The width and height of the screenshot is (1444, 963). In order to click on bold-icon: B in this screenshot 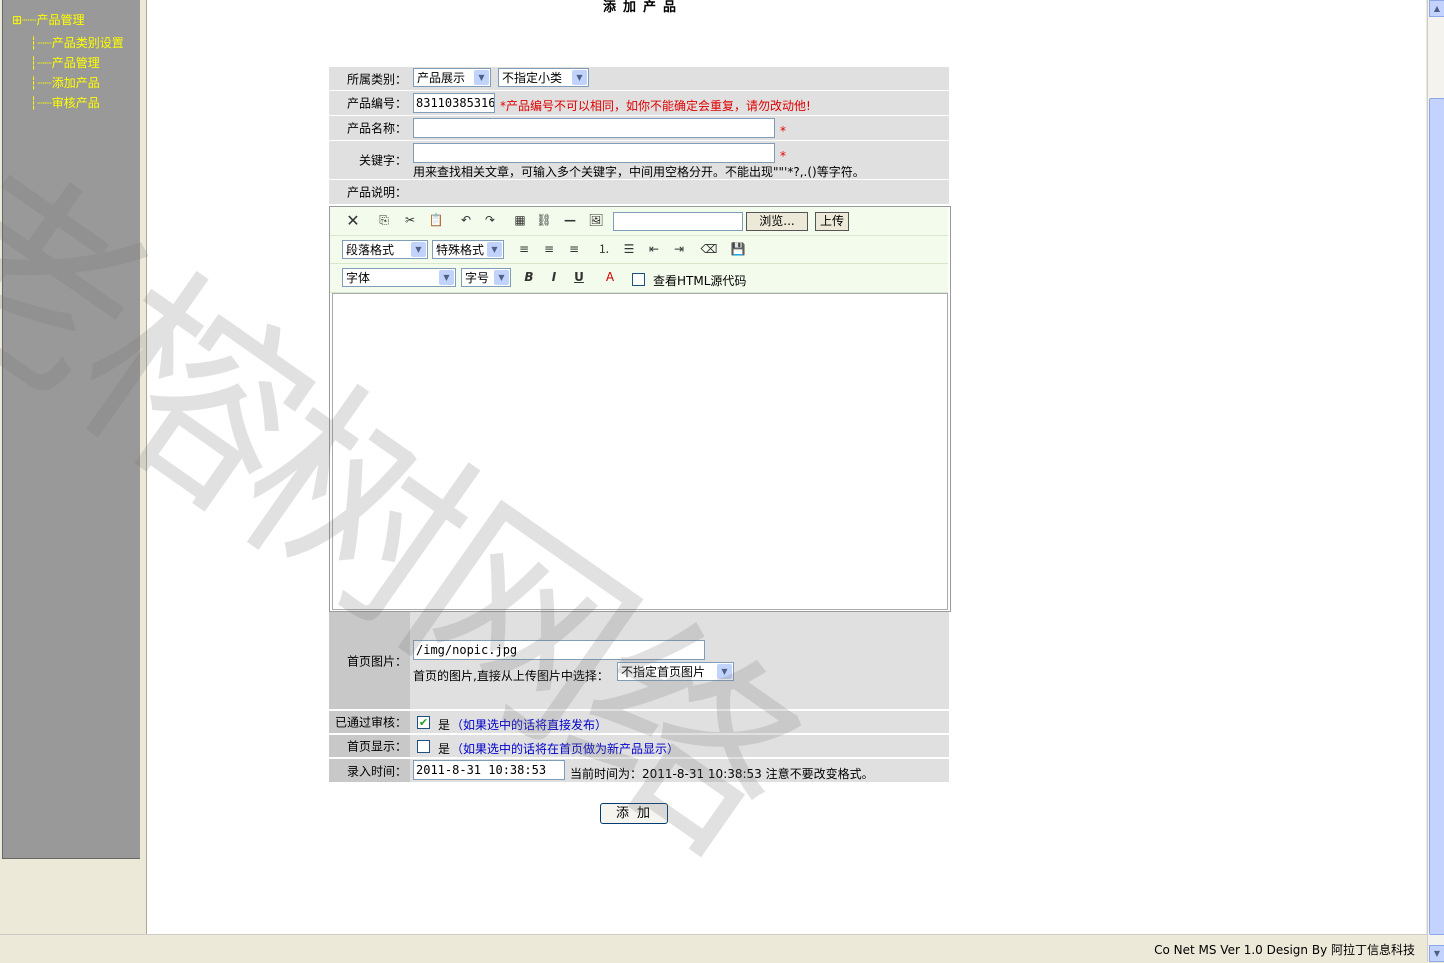, I will do `click(529, 277)`.